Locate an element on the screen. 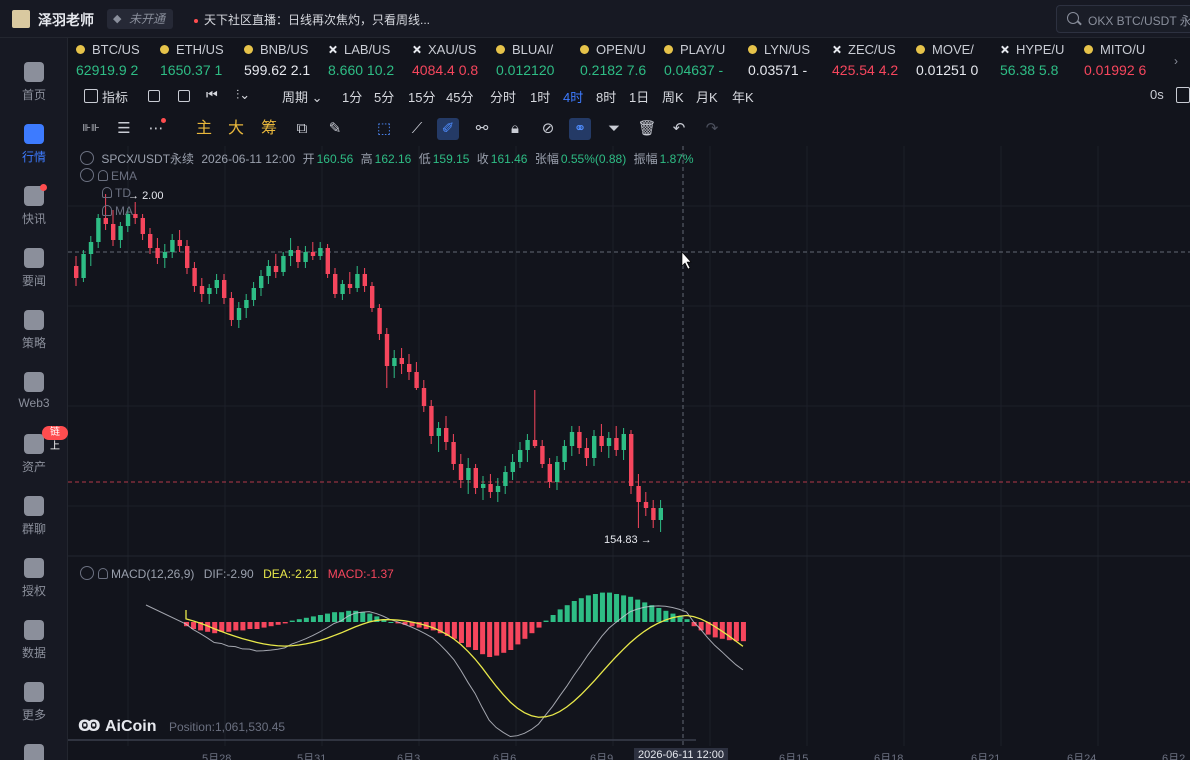 The image size is (1190, 760). interval-9: 周K is located at coordinates (673, 97).